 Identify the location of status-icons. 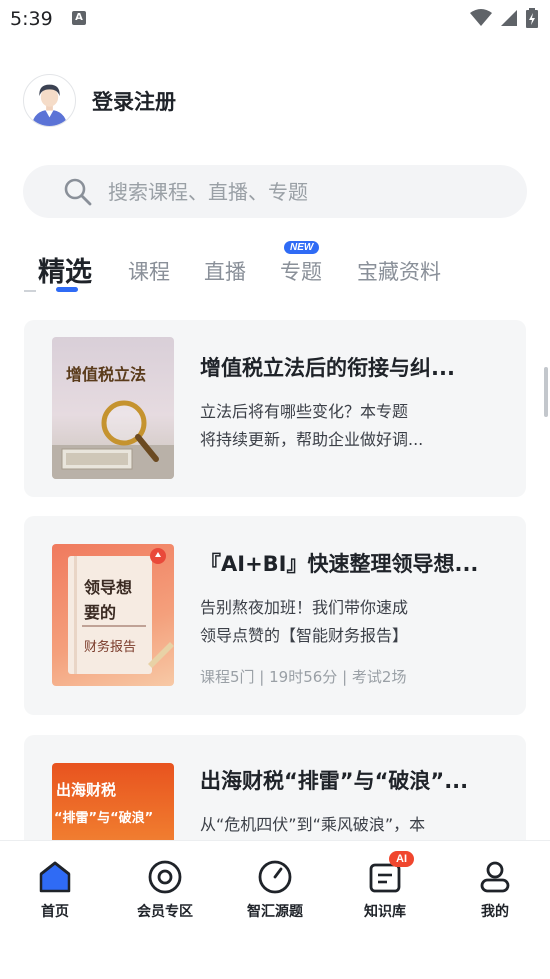
(504, 18).